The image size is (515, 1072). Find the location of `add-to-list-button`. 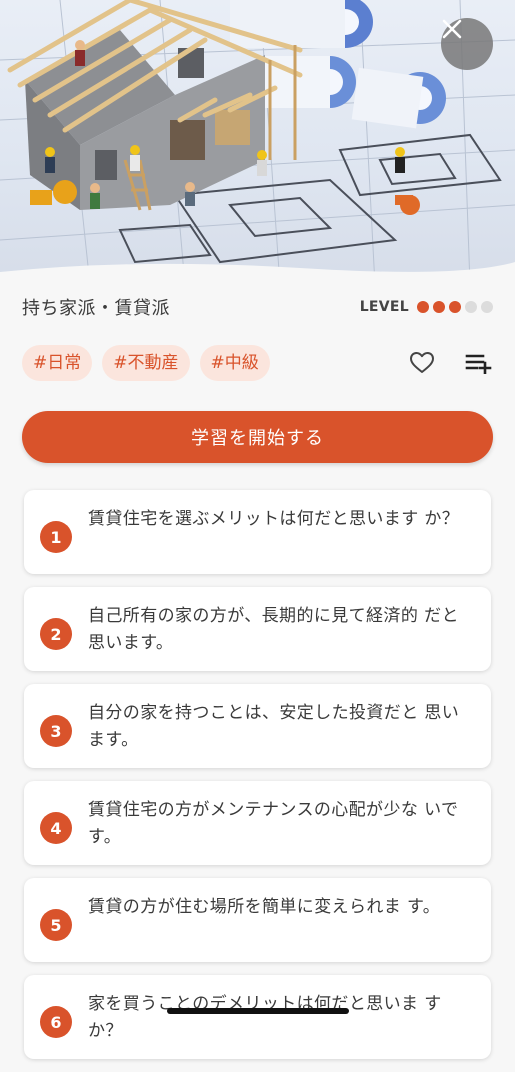

add-to-list-button is located at coordinates (479, 363).